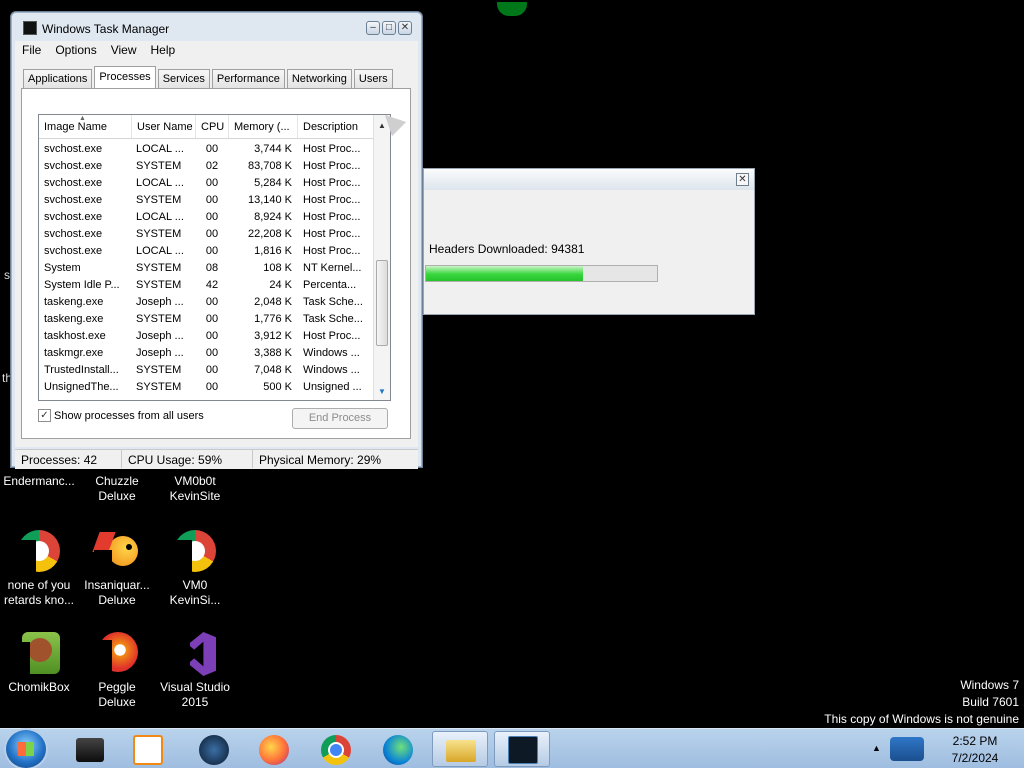 Image resolution: width=1024 pixels, height=768 pixels. What do you see at coordinates (269, 200) in the screenshot?
I see `cell-memory: 13,140 K` at bounding box center [269, 200].